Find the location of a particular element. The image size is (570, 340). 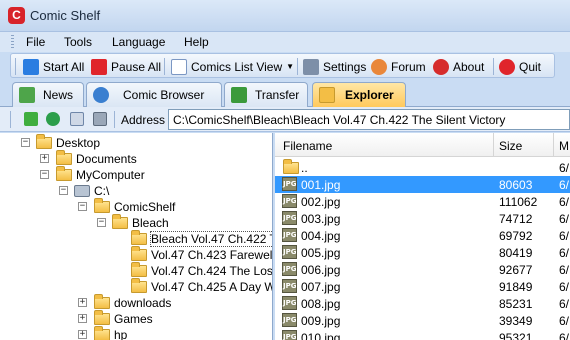

column-modified: M is located at coordinates (564, 146).